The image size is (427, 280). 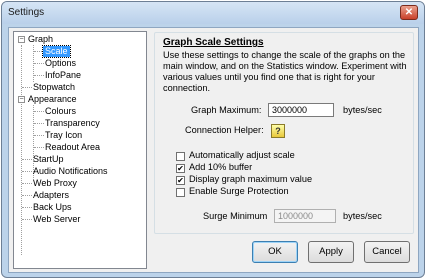 What do you see at coordinates (409, 12) in the screenshot?
I see `close-button: ✕` at bounding box center [409, 12].